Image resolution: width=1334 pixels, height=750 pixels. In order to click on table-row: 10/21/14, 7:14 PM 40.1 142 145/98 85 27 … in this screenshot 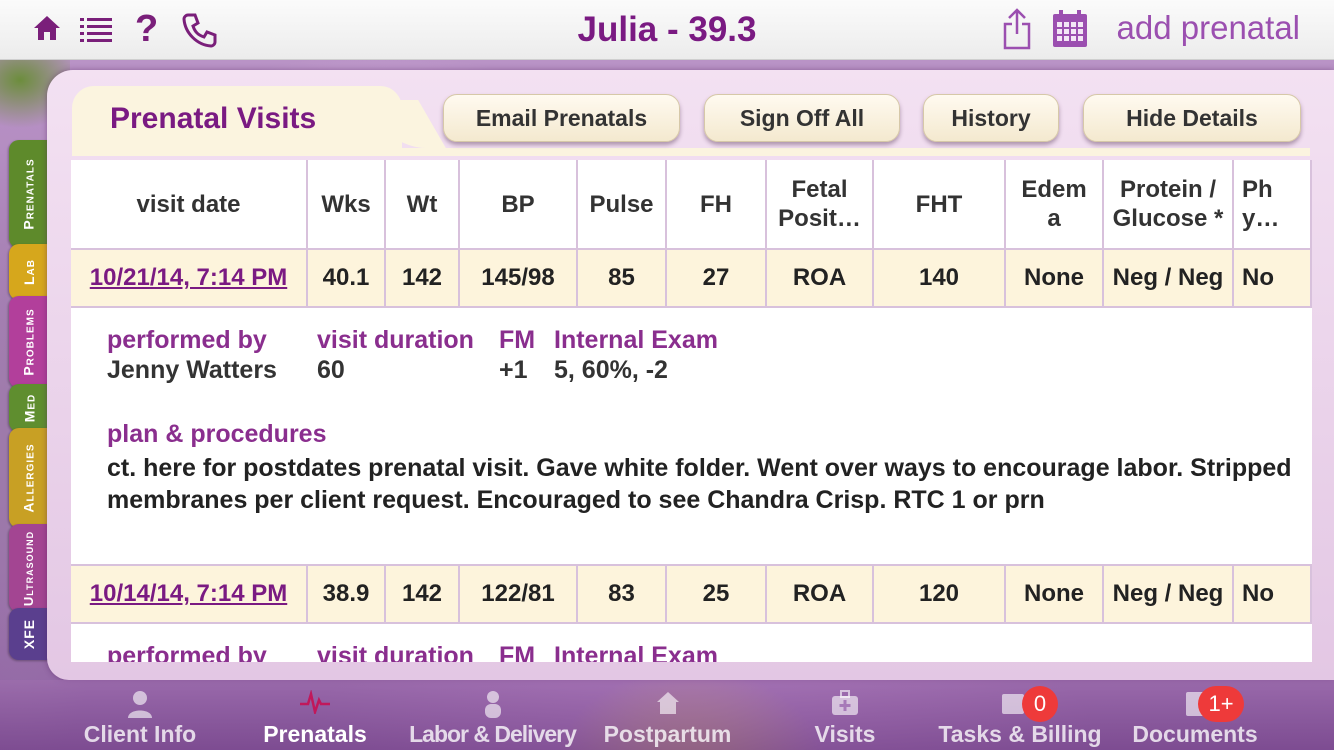, I will do `click(691, 279)`.